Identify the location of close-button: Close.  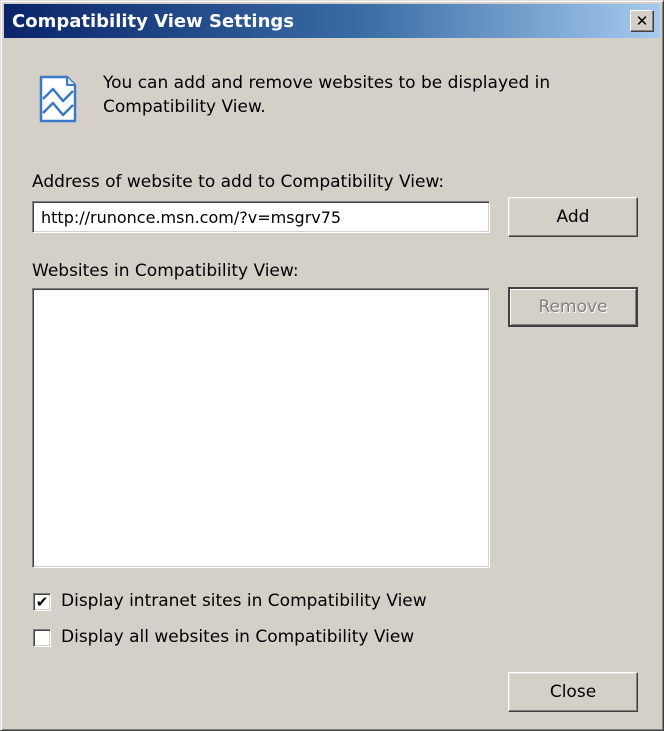
(573, 692).